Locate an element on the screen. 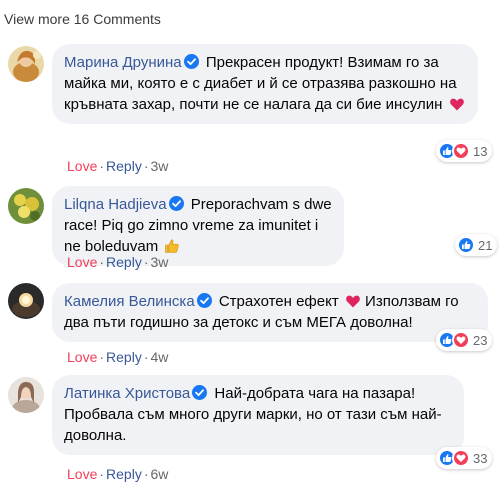 The image size is (503, 486). comment-text: Страхотен ефект is located at coordinates (278, 301).